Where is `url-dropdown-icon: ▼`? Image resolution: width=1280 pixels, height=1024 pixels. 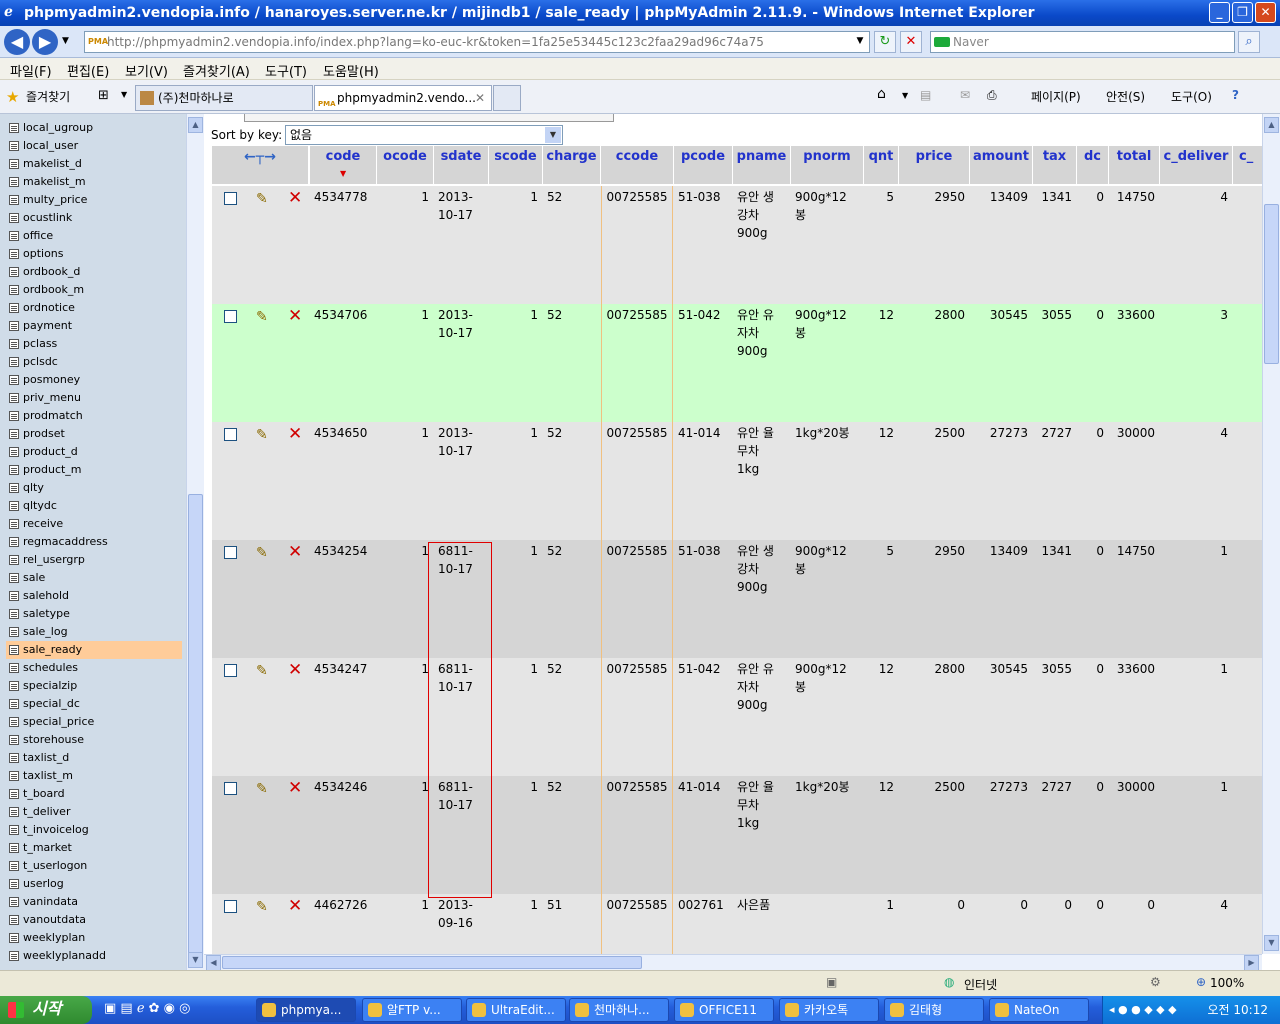 url-dropdown-icon: ▼ is located at coordinates (860, 42).